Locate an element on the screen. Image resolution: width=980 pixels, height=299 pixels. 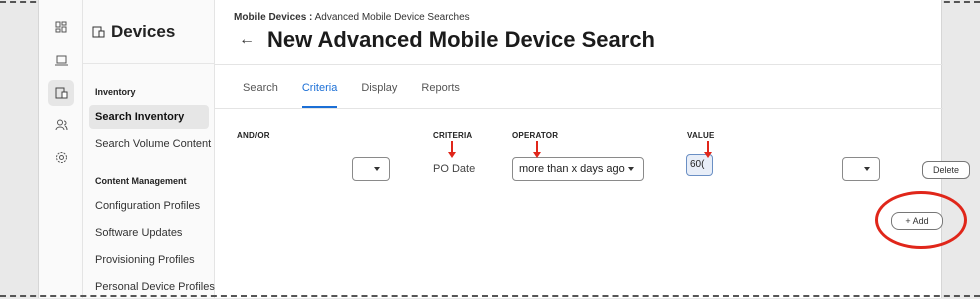
sidebar-item-provisioning-profiles: Provisioning Profiles is located at coordinates (149, 260).